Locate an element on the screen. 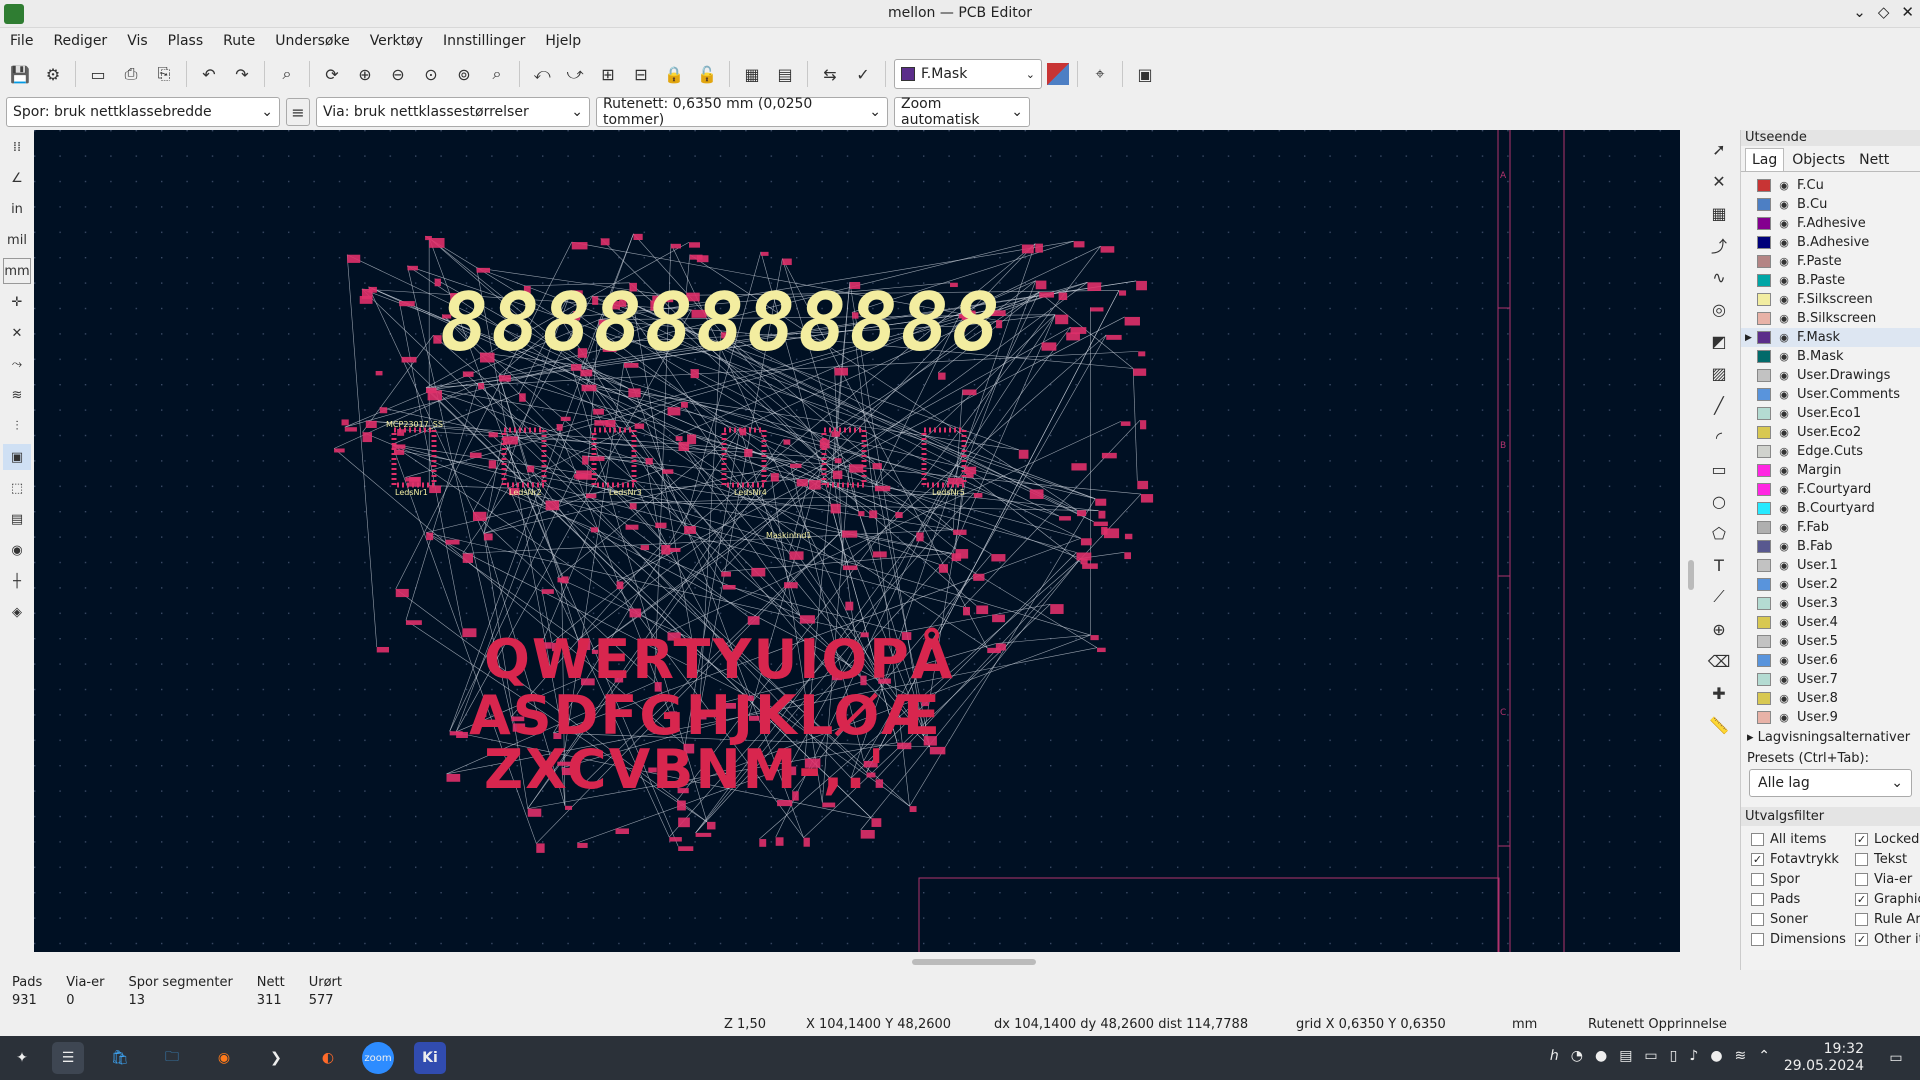 The height and width of the screenshot is (1080, 1920). layer-row: ◉ F.Adhesive is located at coordinates (1830, 223).